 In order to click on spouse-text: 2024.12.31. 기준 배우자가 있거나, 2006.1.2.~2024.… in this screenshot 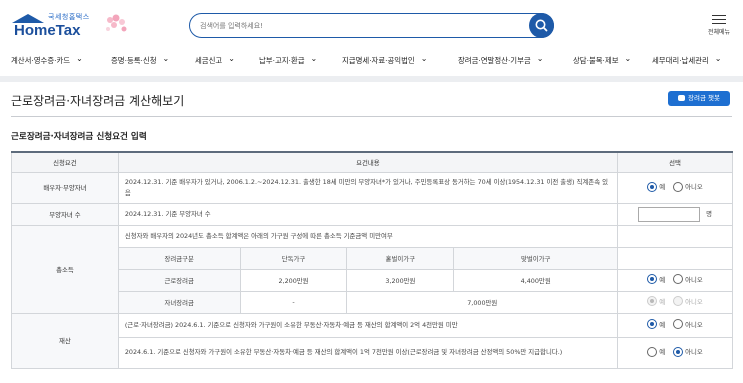, I will do `click(368, 187)`.